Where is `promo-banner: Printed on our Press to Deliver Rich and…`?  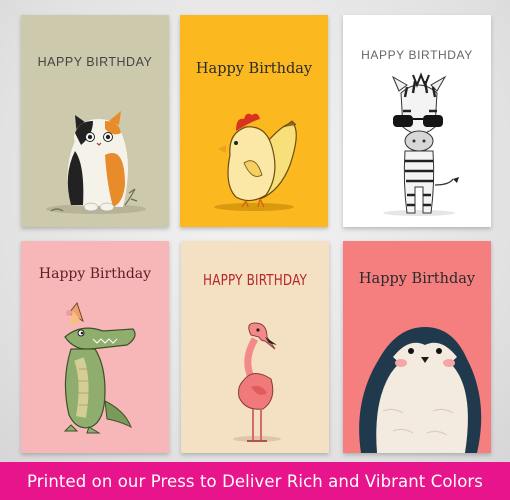
promo-banner: Printed on our Press to Deliver Rich and… is located at coordinates (255, 481).